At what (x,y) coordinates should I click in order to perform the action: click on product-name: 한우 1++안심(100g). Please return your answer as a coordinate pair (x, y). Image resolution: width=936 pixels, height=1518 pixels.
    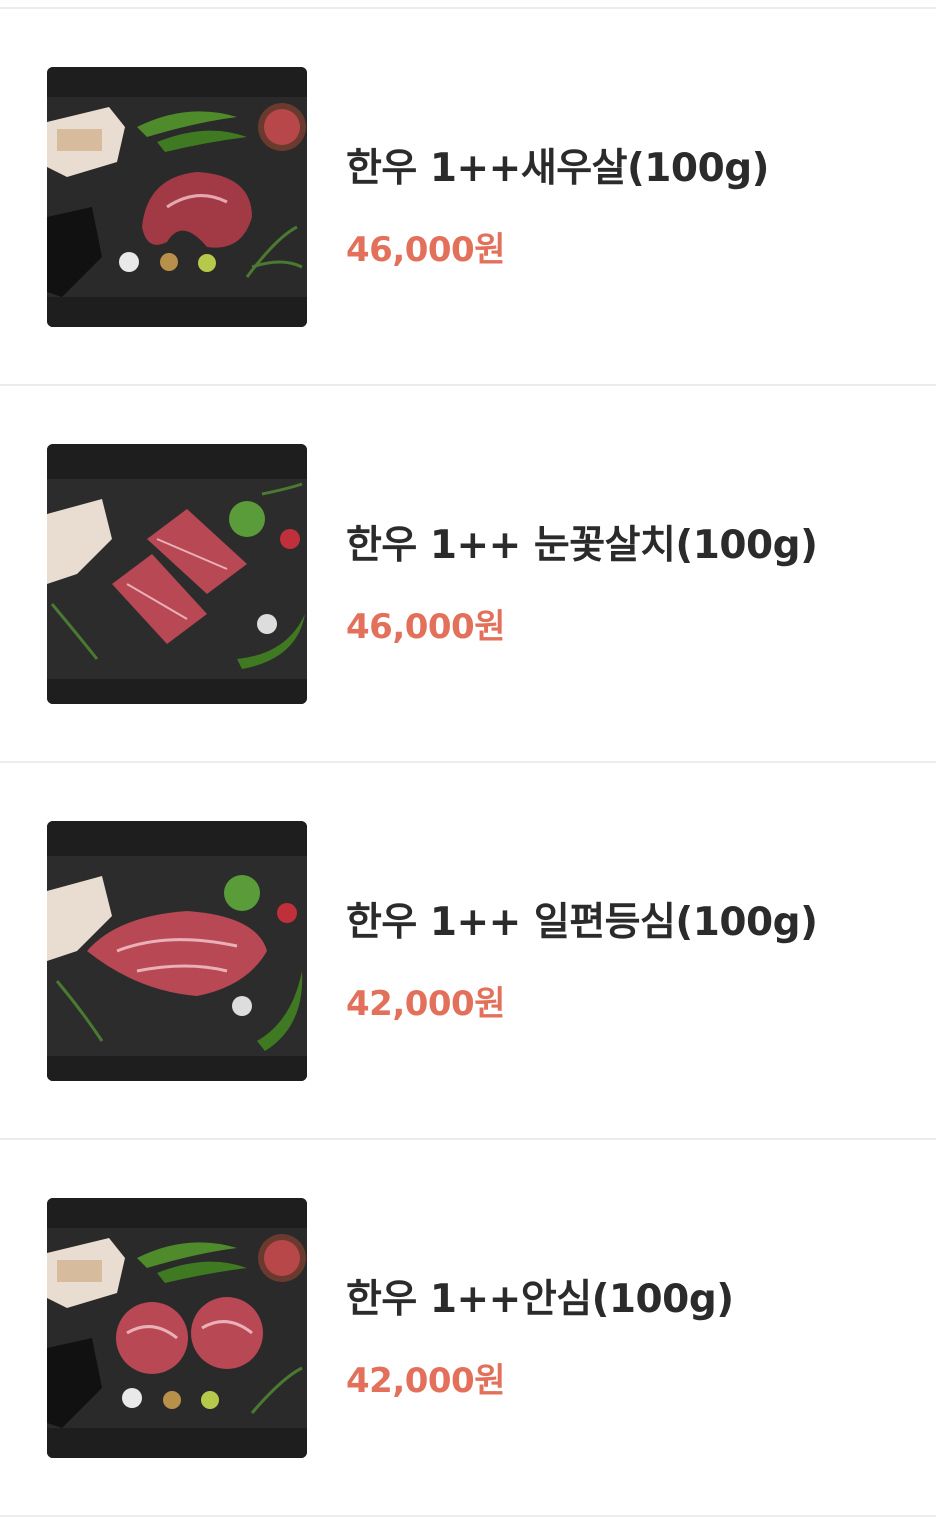
    Looking at the image, I should click on (540, 1296).